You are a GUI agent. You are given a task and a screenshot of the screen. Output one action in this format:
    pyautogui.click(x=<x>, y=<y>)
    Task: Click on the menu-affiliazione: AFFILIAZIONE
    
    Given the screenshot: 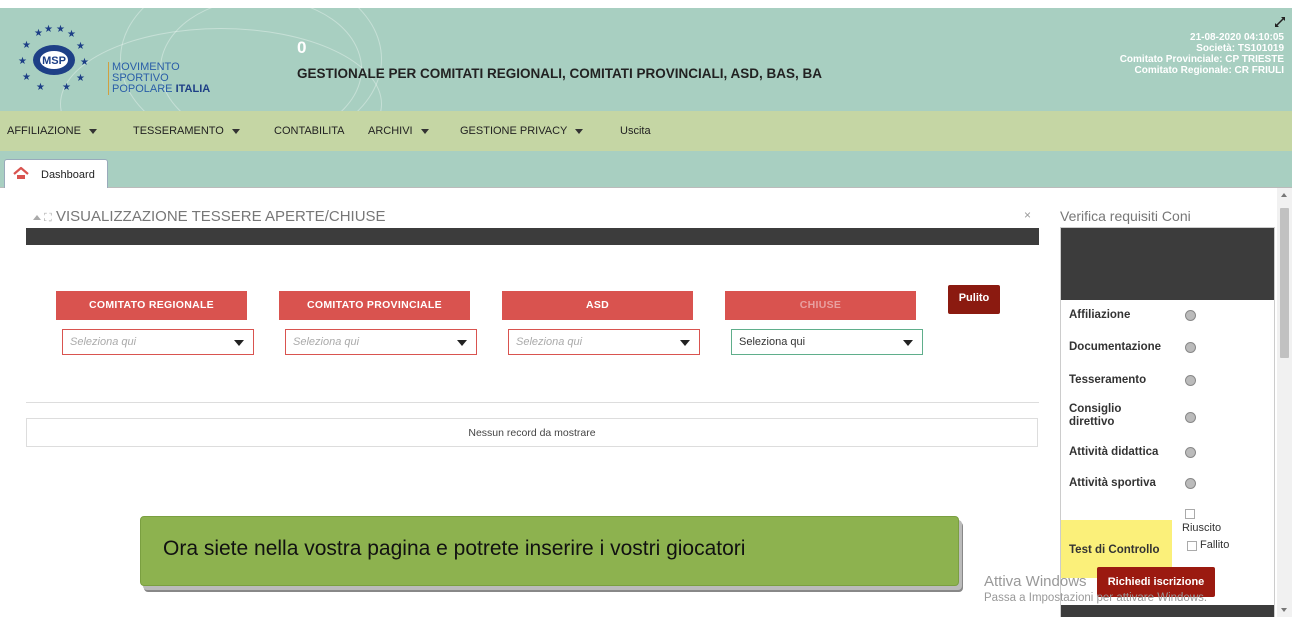 What is the action you would take?
    pyautogui.click(x=52, y=131)
    